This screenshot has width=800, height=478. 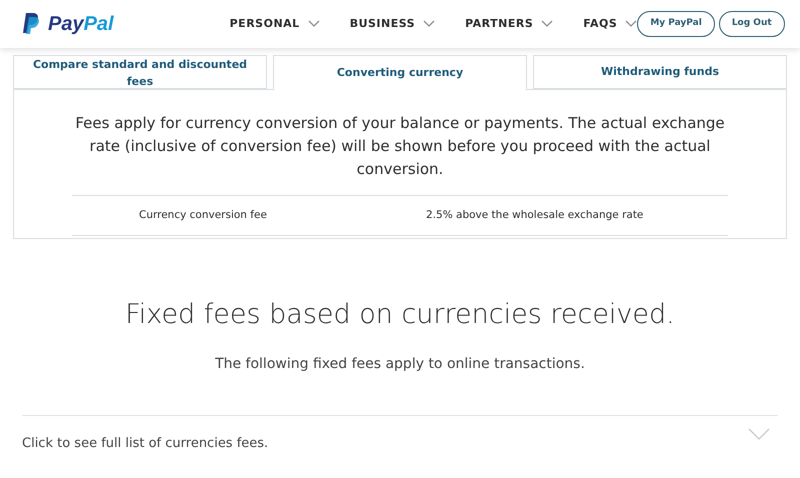 What do you see at coordinates (400, 72) in the screenshot?
I see `tab: Converting currency` at bounding box center [400, 72].